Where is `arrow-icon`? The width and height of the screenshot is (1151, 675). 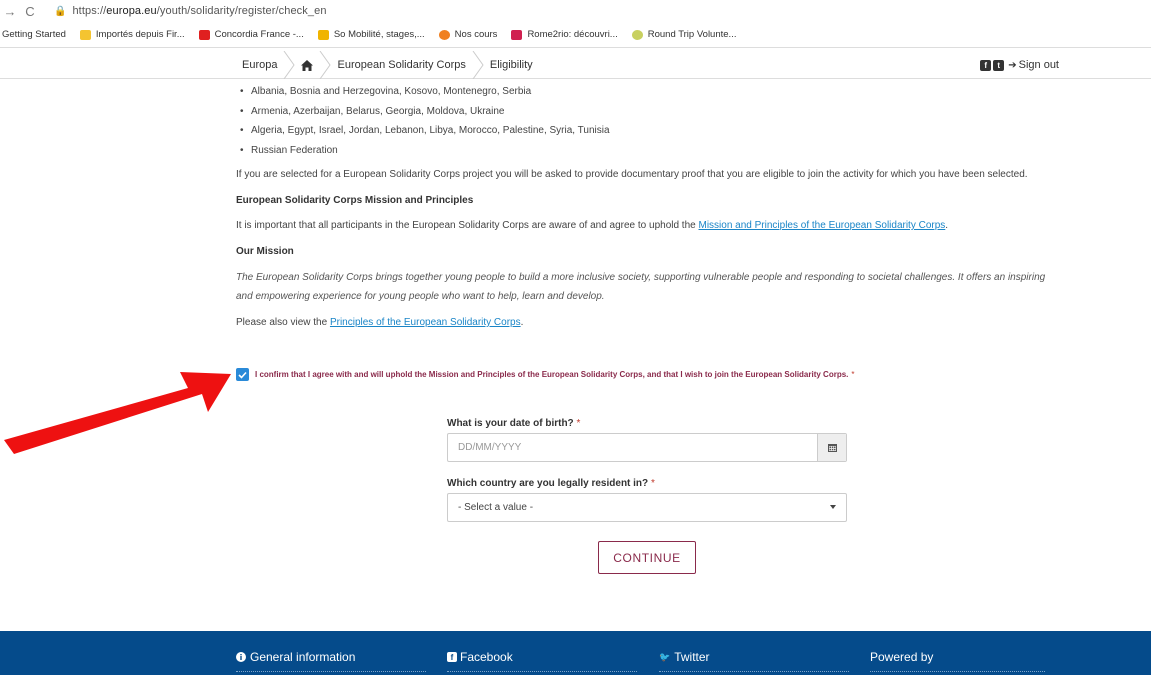 arrow-icon is located at coordinates (117, 413).